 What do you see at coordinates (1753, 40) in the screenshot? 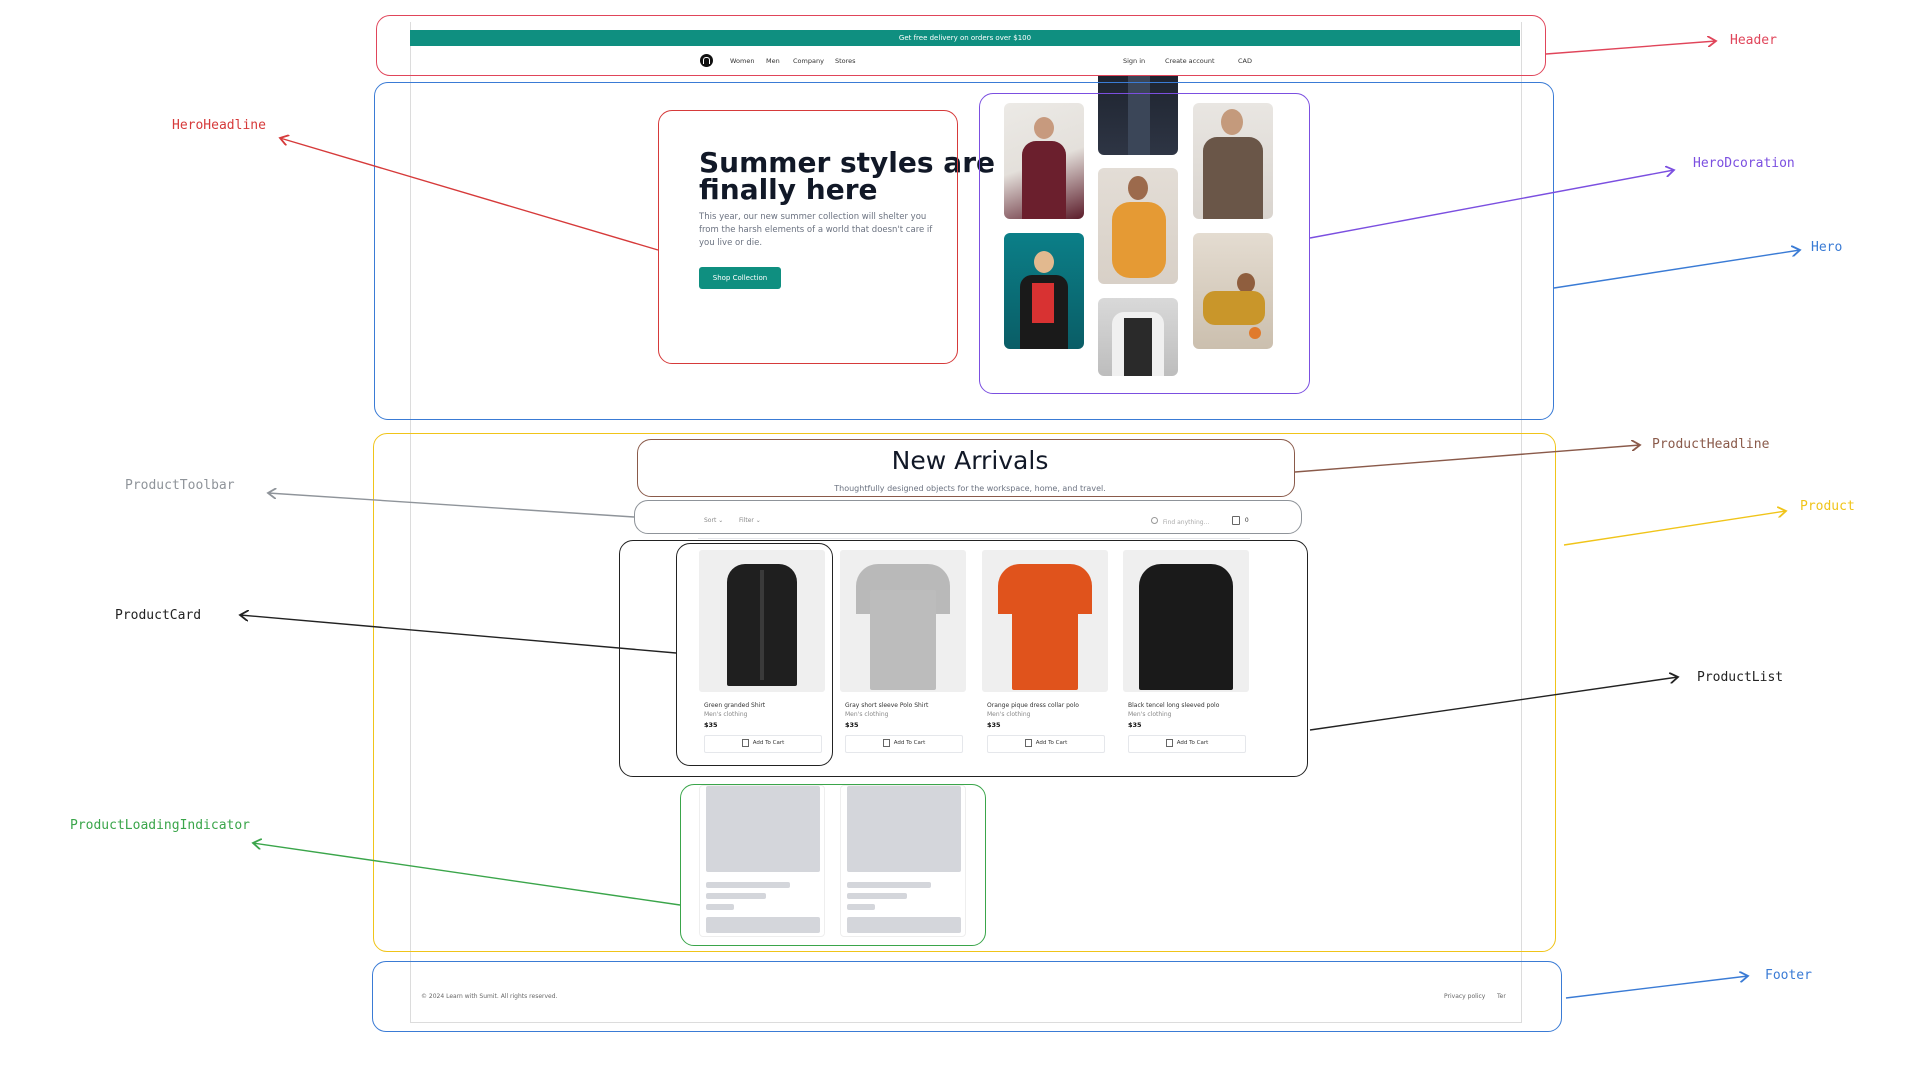
I see `label-header: Header` at bounding box center [1753, 40].